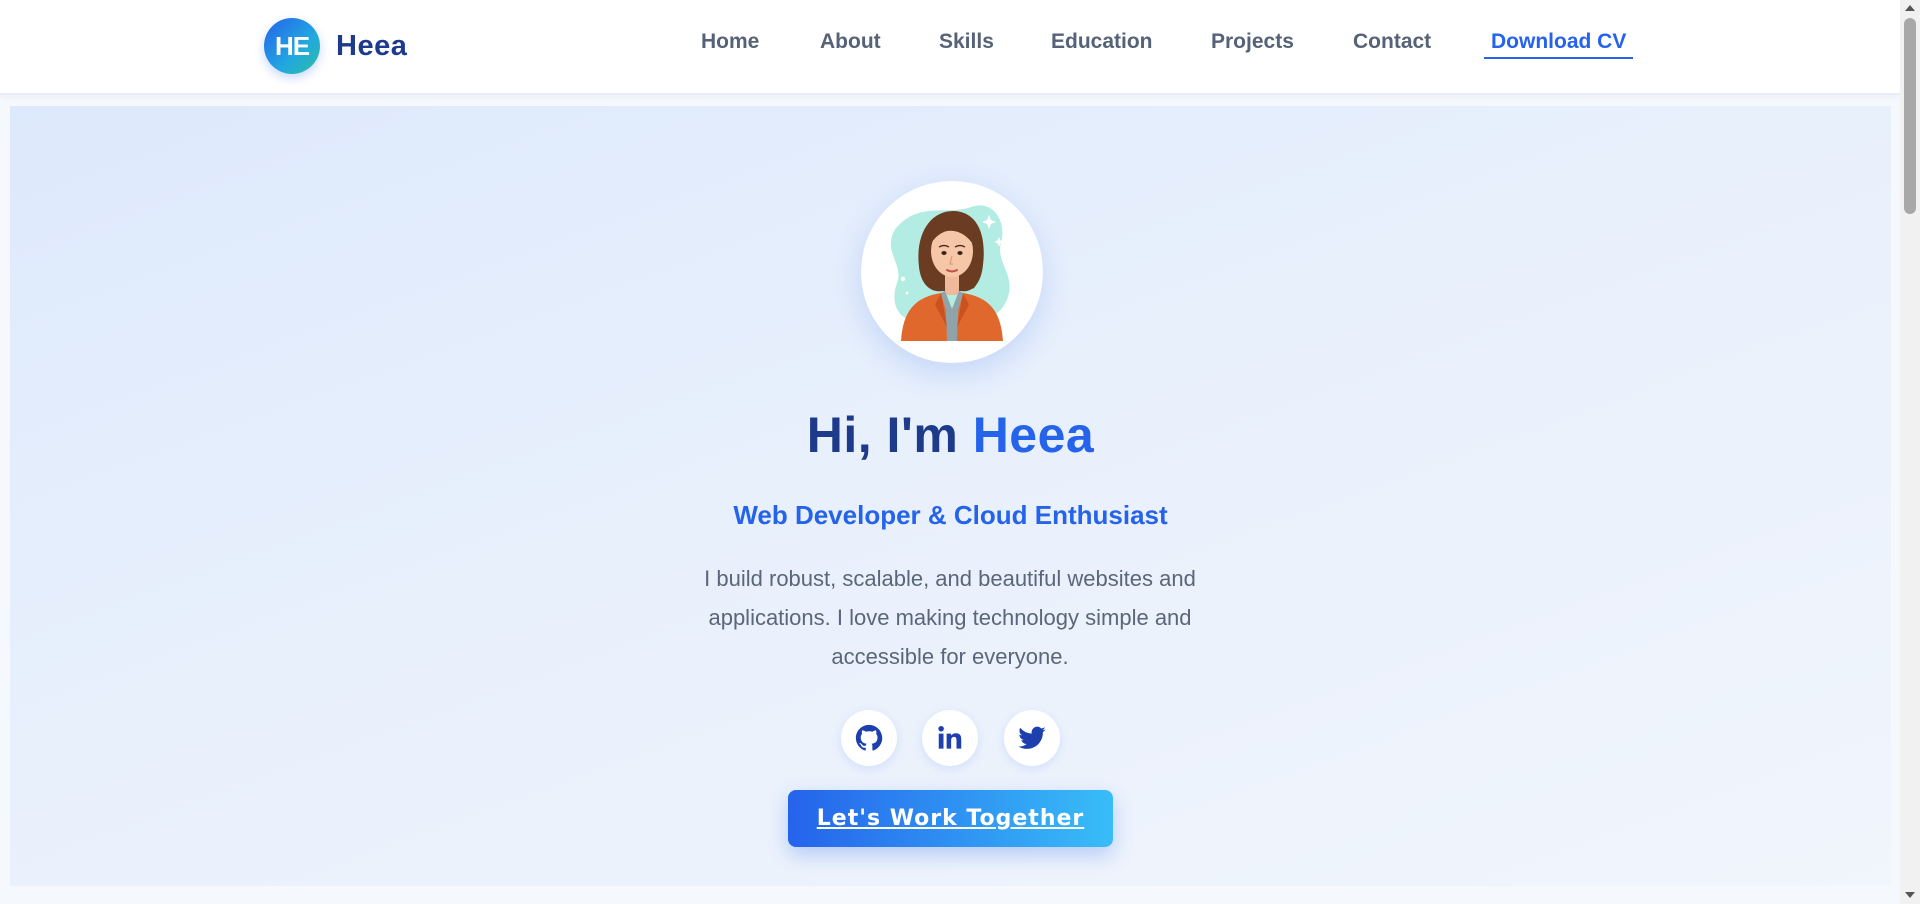 The height and width of the screenshot is (904, 1920). Describe the element at coordinates (850, 42) in the screenshot. I see `nav-about: About` at that location.